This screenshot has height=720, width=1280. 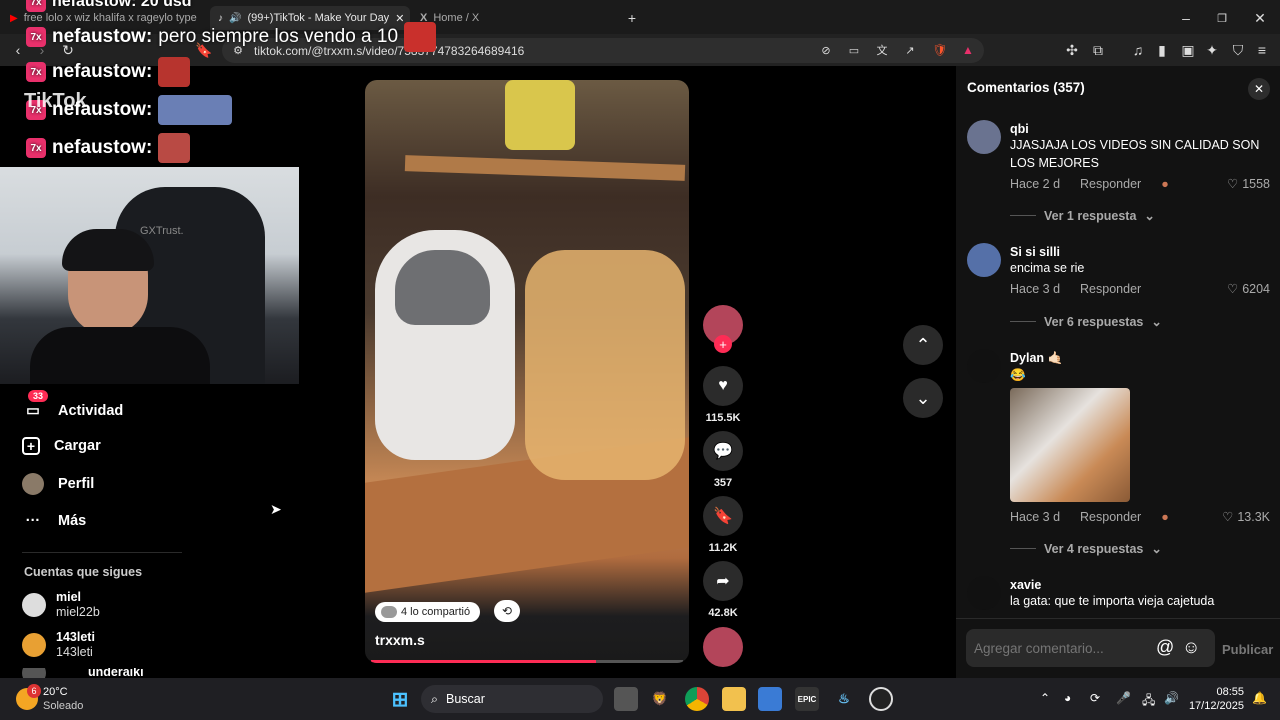 What do you see at coordinates (882, 50) in the screenshot?
I see `translate-icon: 文` at bounding box center [882, 50].